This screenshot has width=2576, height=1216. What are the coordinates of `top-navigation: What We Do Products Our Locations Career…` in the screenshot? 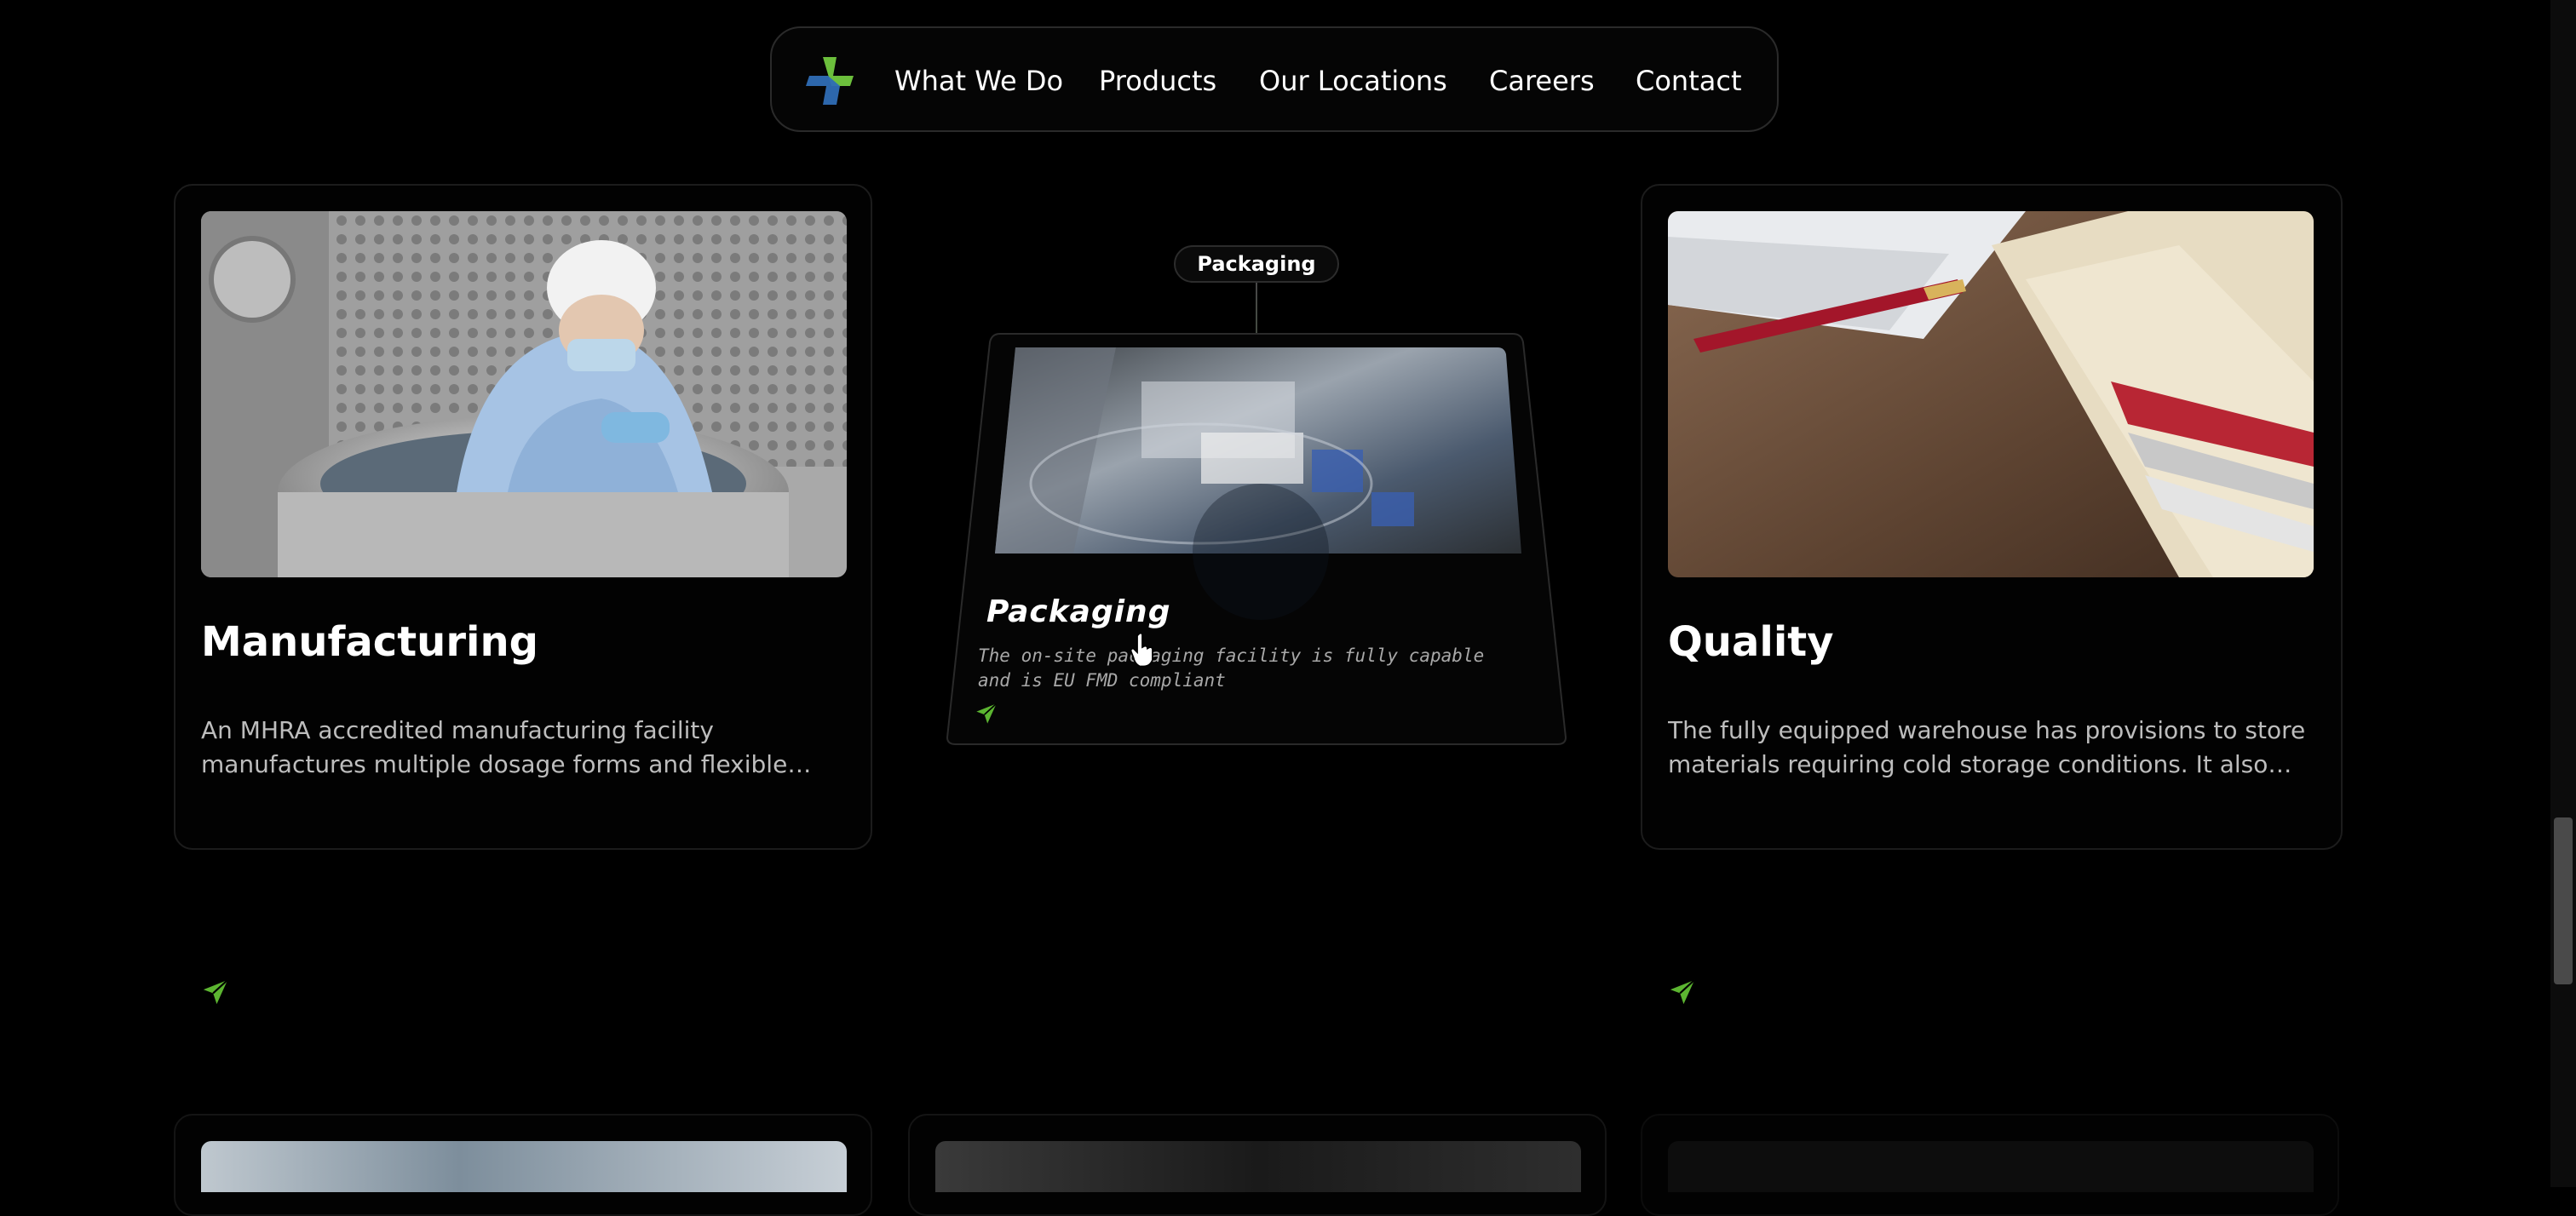 It's located at (1275, 79).